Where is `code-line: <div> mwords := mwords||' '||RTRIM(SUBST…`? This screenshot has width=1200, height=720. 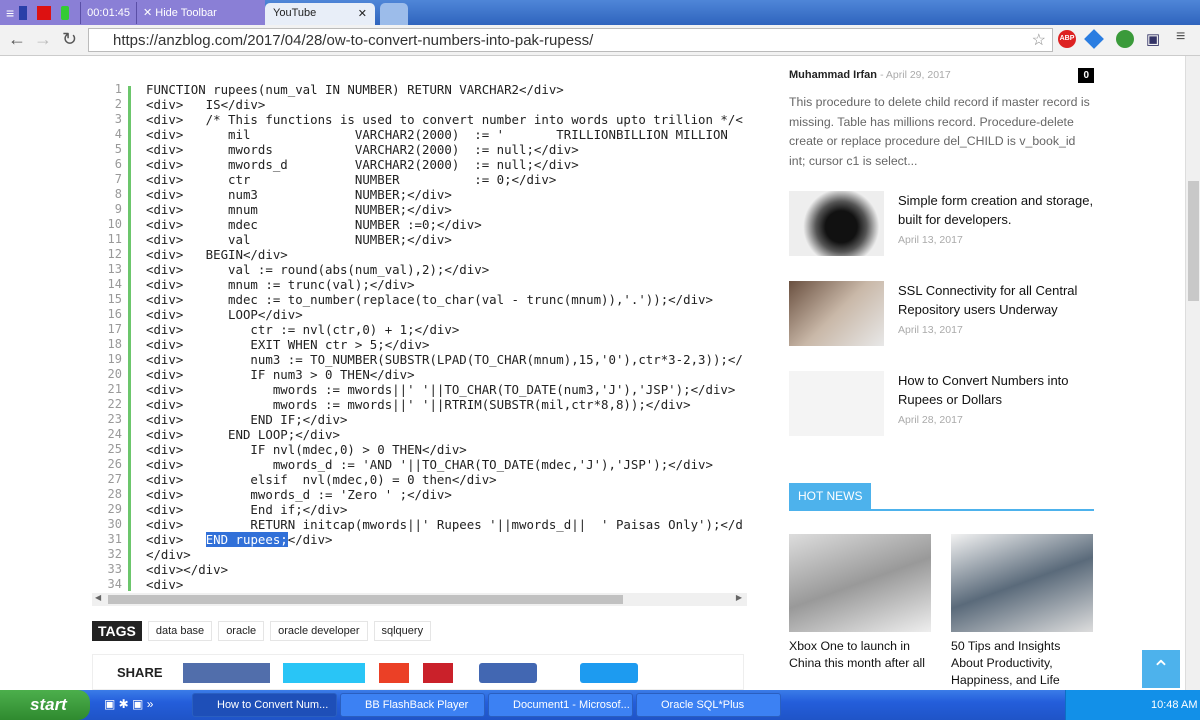 code-line: <div> mwords := mwords||' '||RTRIM(SUBST… is located at coordinates (418, 404).